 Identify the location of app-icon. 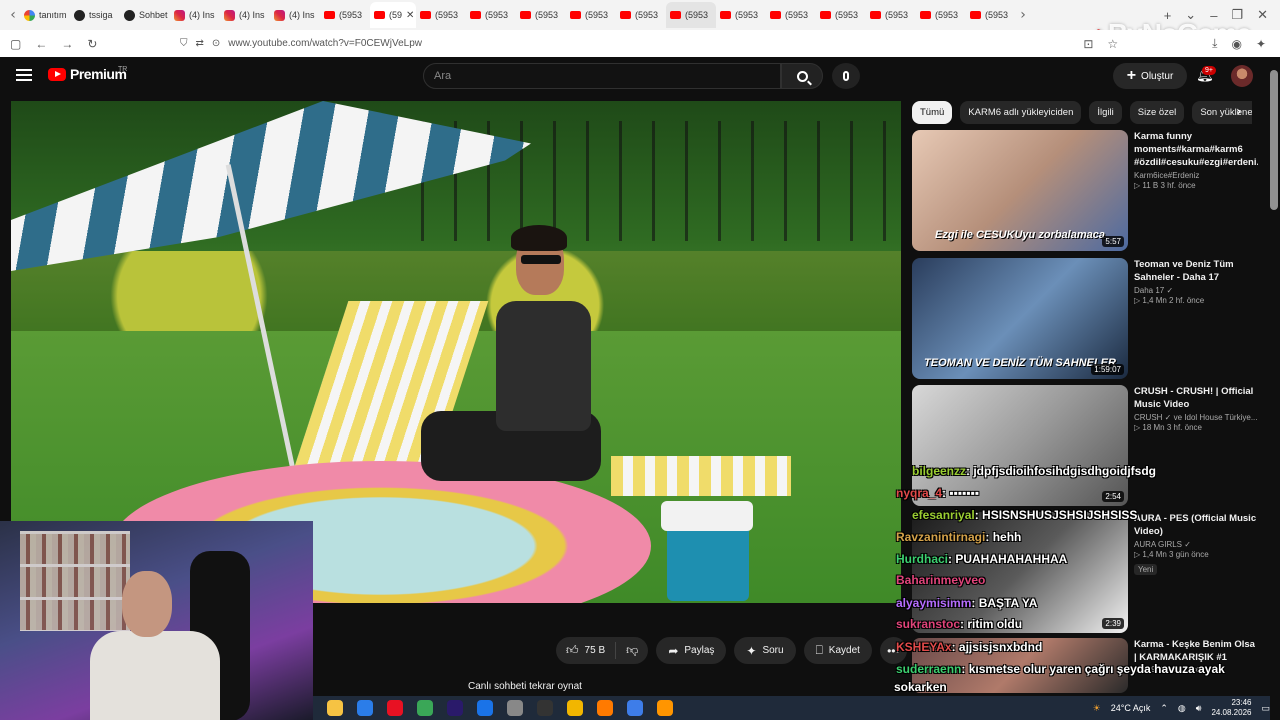
(515, 708).